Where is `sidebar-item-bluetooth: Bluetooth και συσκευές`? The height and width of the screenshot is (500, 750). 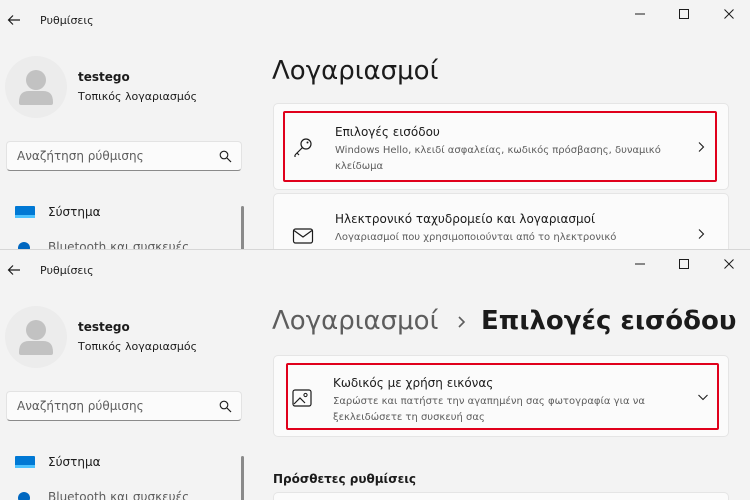
sidebar-item-bluetooth: Bluetooth και συσκευές is located at coordinates (124, 494).